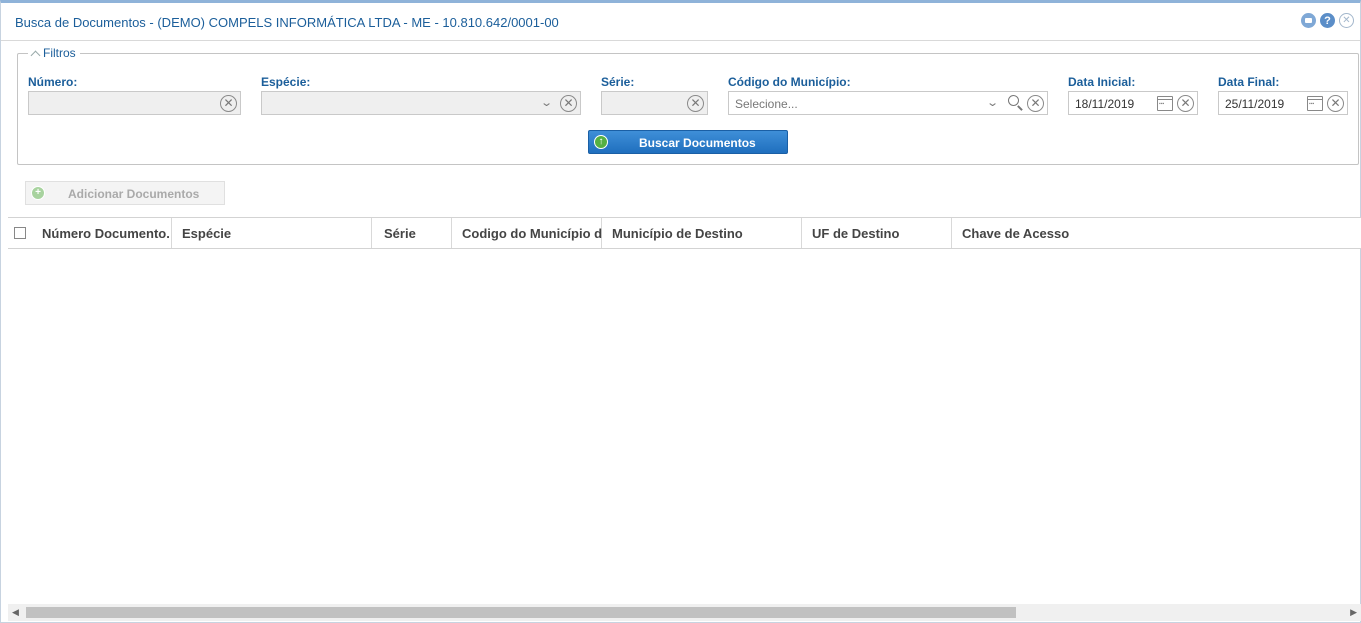 The width and height of the screenshot is (1361, 623). What do you see at coordinates (134, 194) in the screenshot?
I see `adicionar-documentos-label: Adicionar Documentos` at bounding box center [134, 194].